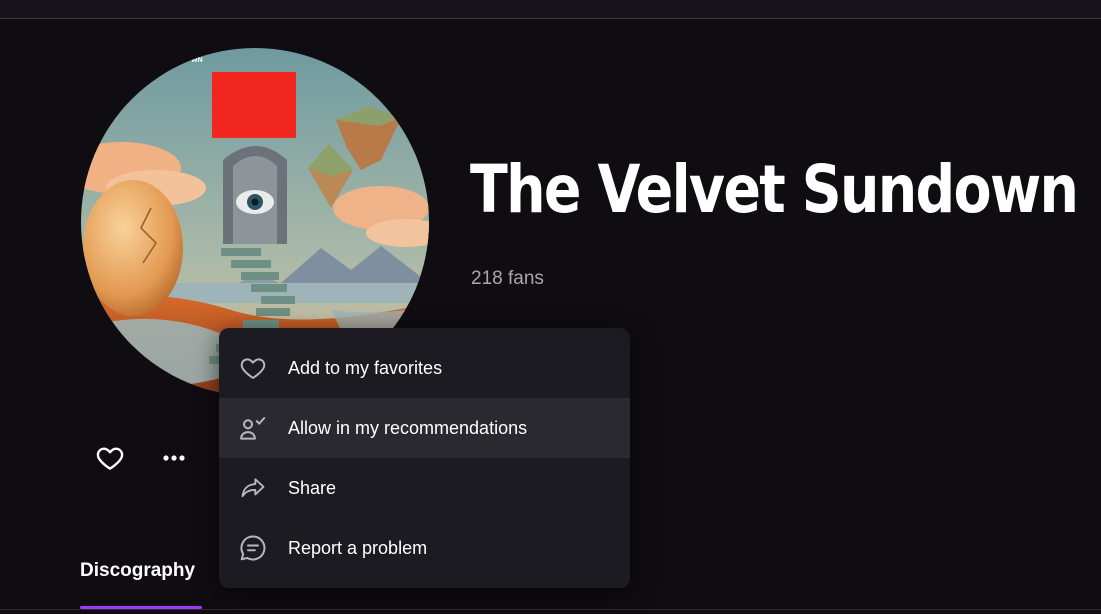 Image resolution: width=1101 pixels, height=614 pixels. I want to click on tabs-divider, so click(550, 609).